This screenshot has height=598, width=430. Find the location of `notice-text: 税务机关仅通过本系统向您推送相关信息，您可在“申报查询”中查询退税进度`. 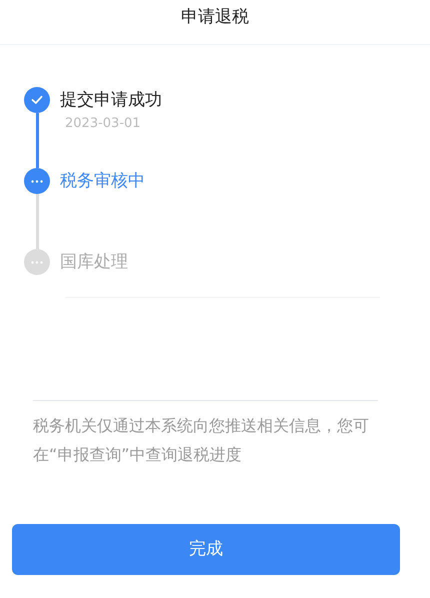

notice-text: 税务机关仅通过本系统向您推送相关信息，您可在“申报查询”中查询退税进度 is located at coordinates (201, 440).